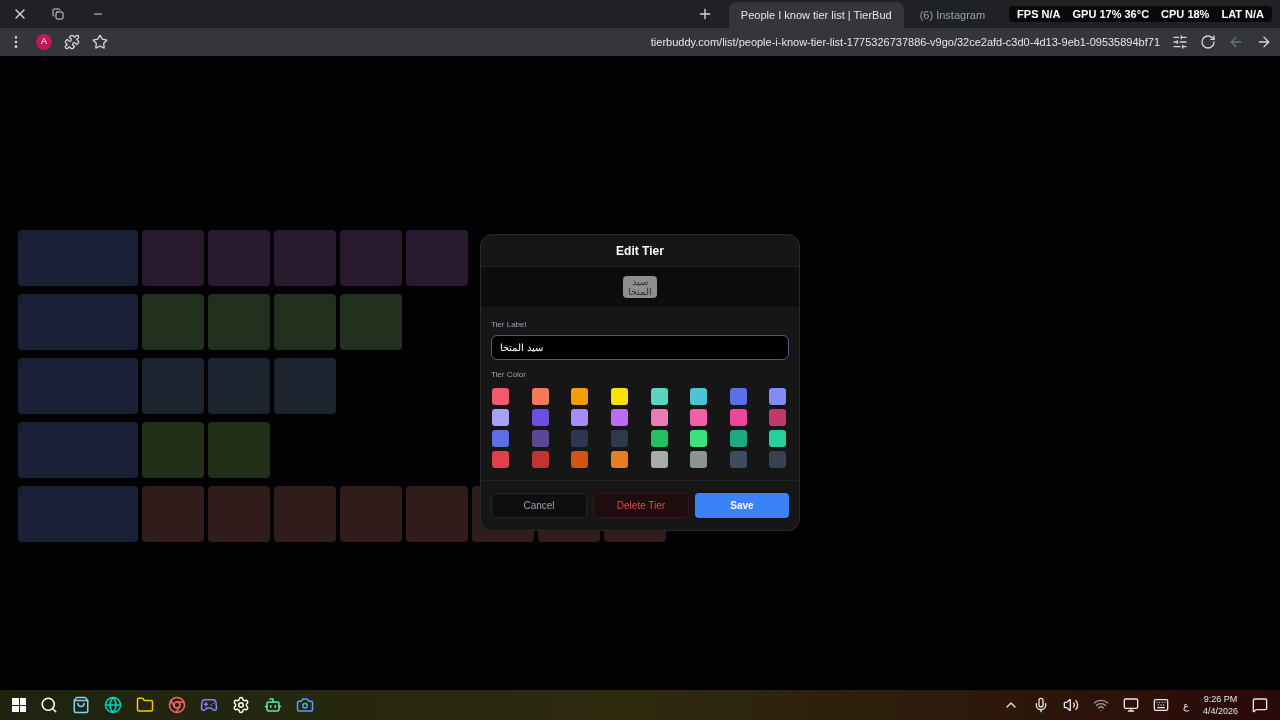  Describe the element at coordinates (1160, 705) in the screenshot. I see `keyboard-icon` at that location.